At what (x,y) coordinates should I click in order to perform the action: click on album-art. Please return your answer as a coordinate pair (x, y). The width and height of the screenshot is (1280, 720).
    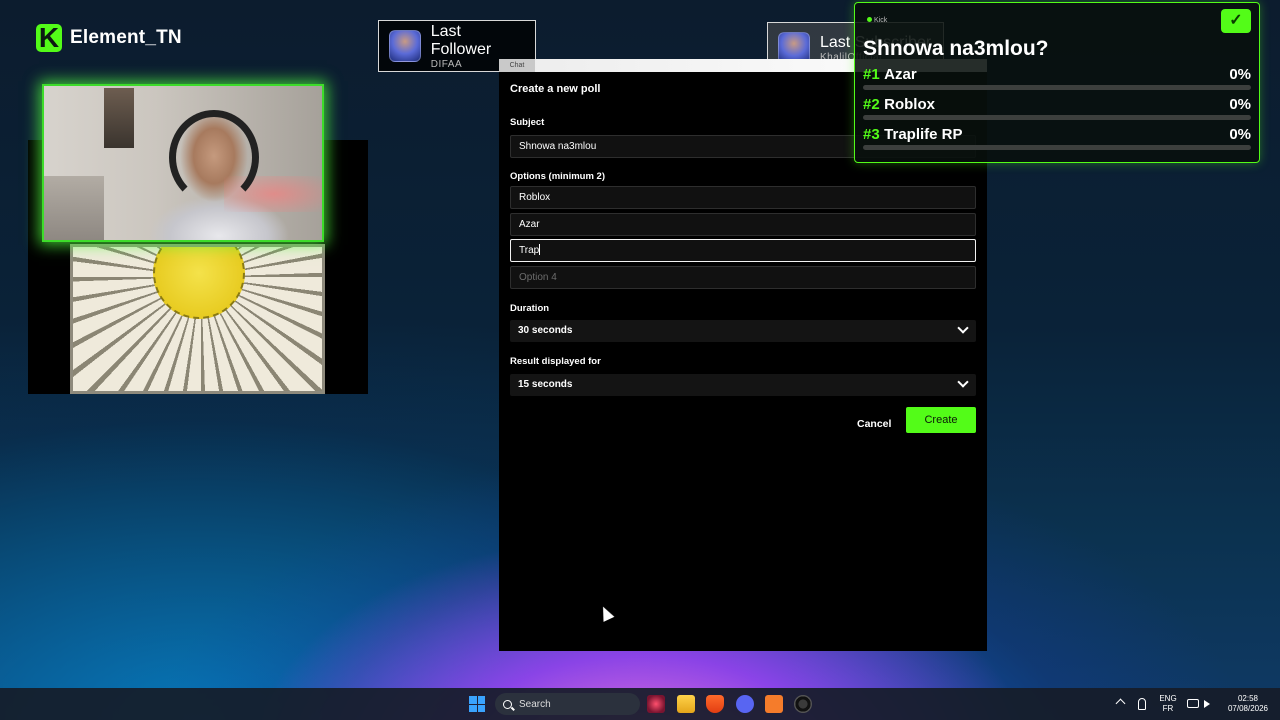
    Looking at the image, I should click on (197, 319).